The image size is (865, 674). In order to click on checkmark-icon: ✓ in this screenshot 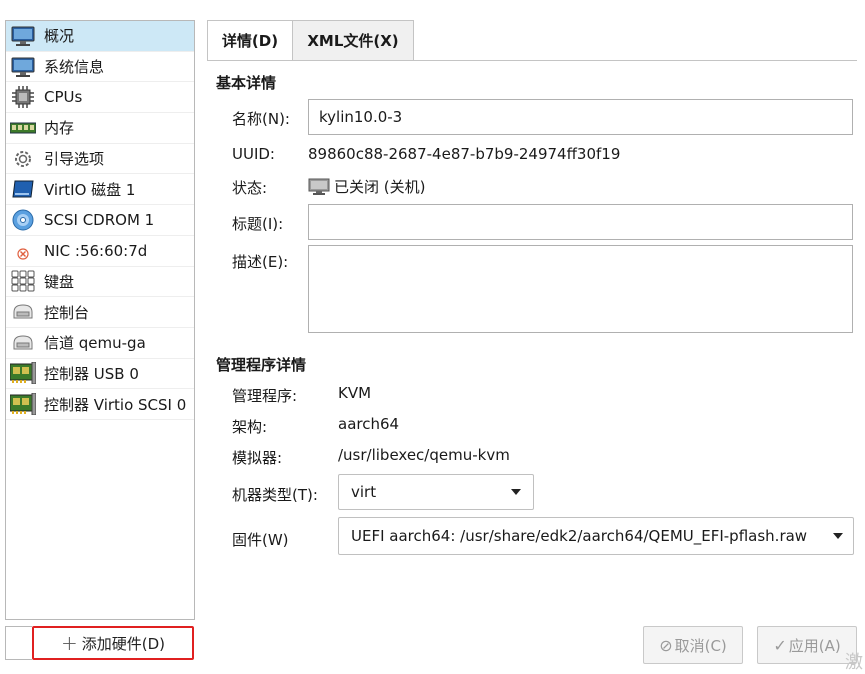, I will do `click(780, 645)`.